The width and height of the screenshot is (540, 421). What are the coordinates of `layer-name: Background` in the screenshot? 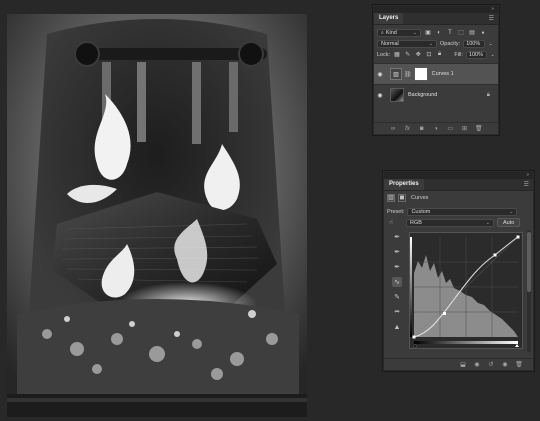 It's located at (423, 95).